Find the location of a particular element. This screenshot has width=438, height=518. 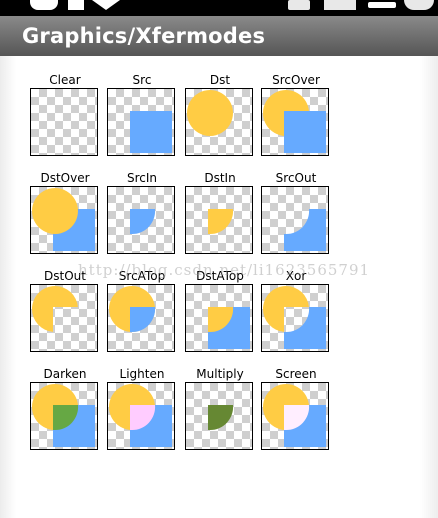

watermark-text: http://blog.csdn.net/li1623565791 is located at coordinates (224, 270).